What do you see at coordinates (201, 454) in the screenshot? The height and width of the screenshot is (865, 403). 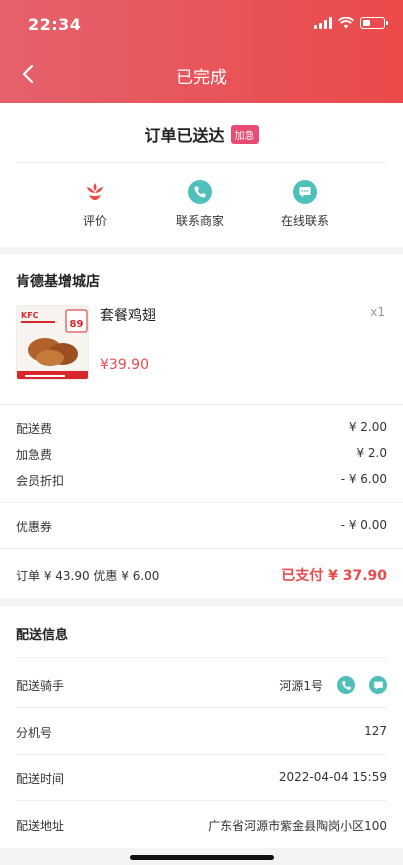 I see `urgent-fee-row: 加急费 ¥ 2.0` at bounding box center [201, 454].